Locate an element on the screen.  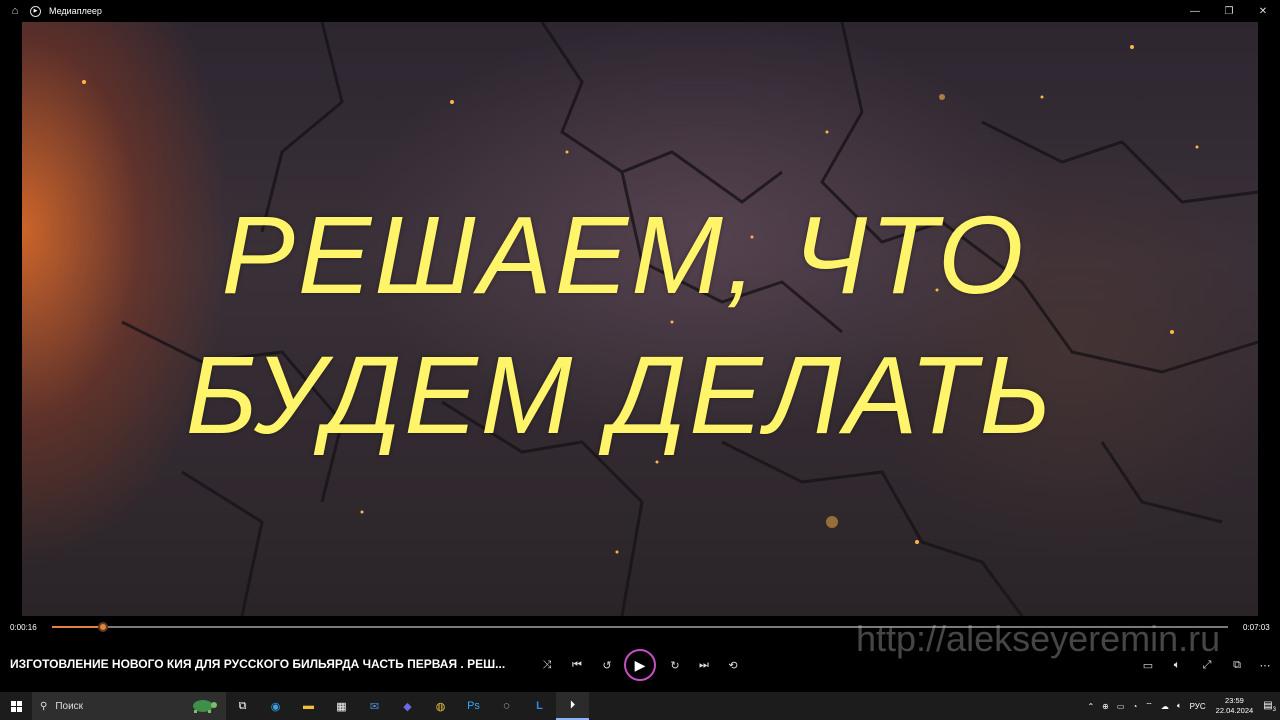
headline-line-1: РЕШАЕМ, ЧТО is located at coordinates (624, 255).